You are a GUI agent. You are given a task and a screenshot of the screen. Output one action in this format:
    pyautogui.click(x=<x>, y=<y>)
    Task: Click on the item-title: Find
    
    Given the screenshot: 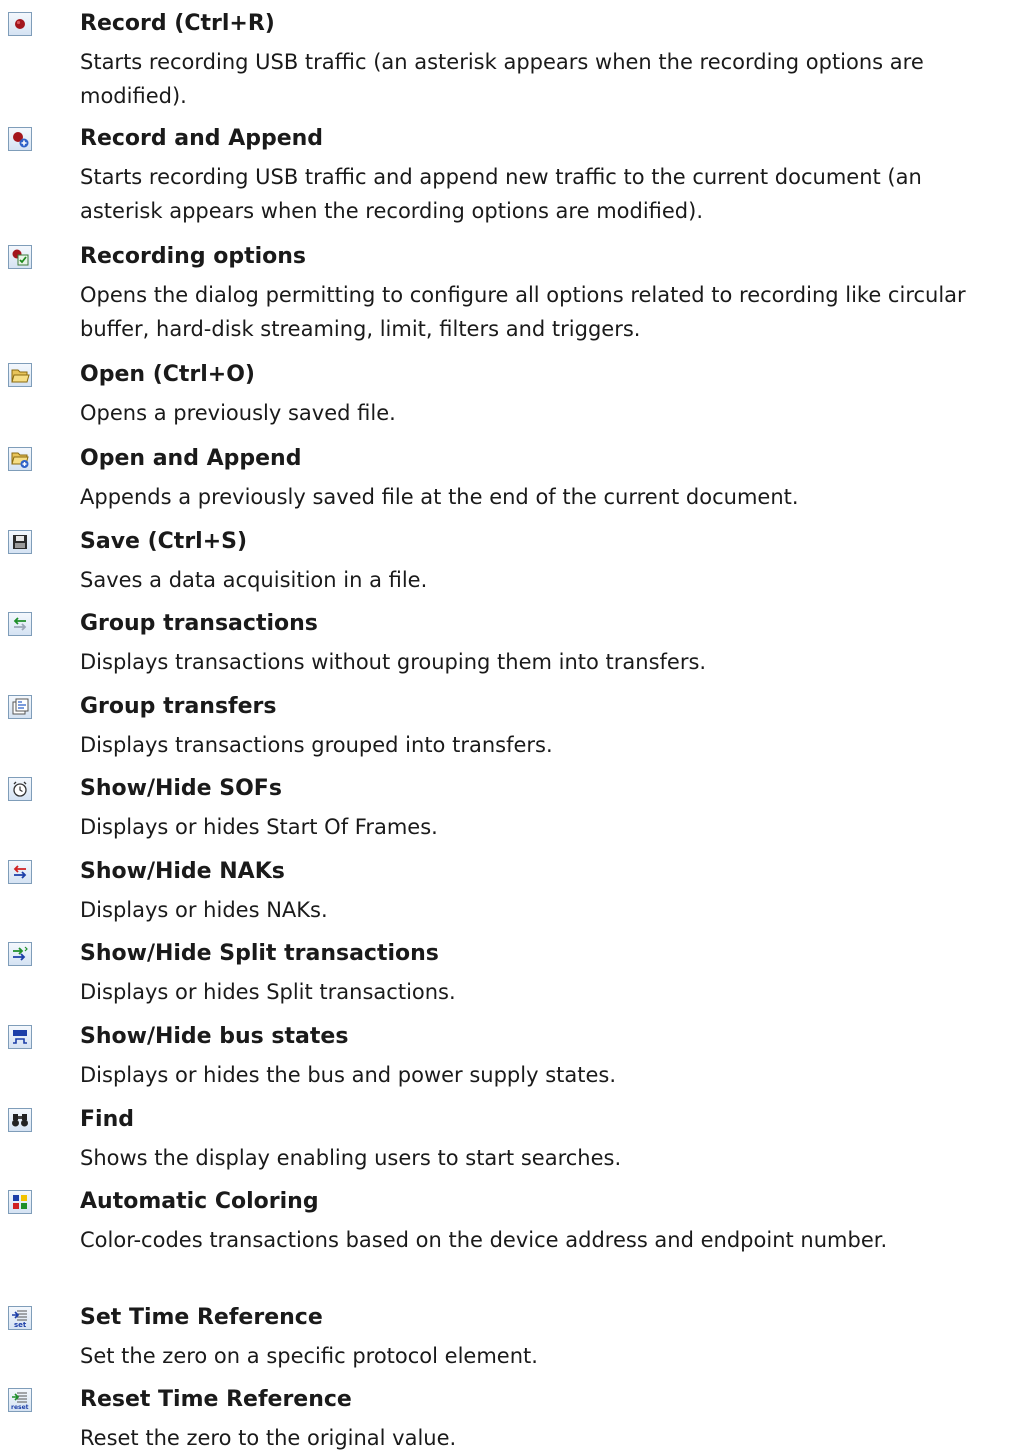 What is the action you would take?
    pyautogui.click(x=107, y=1119)
    